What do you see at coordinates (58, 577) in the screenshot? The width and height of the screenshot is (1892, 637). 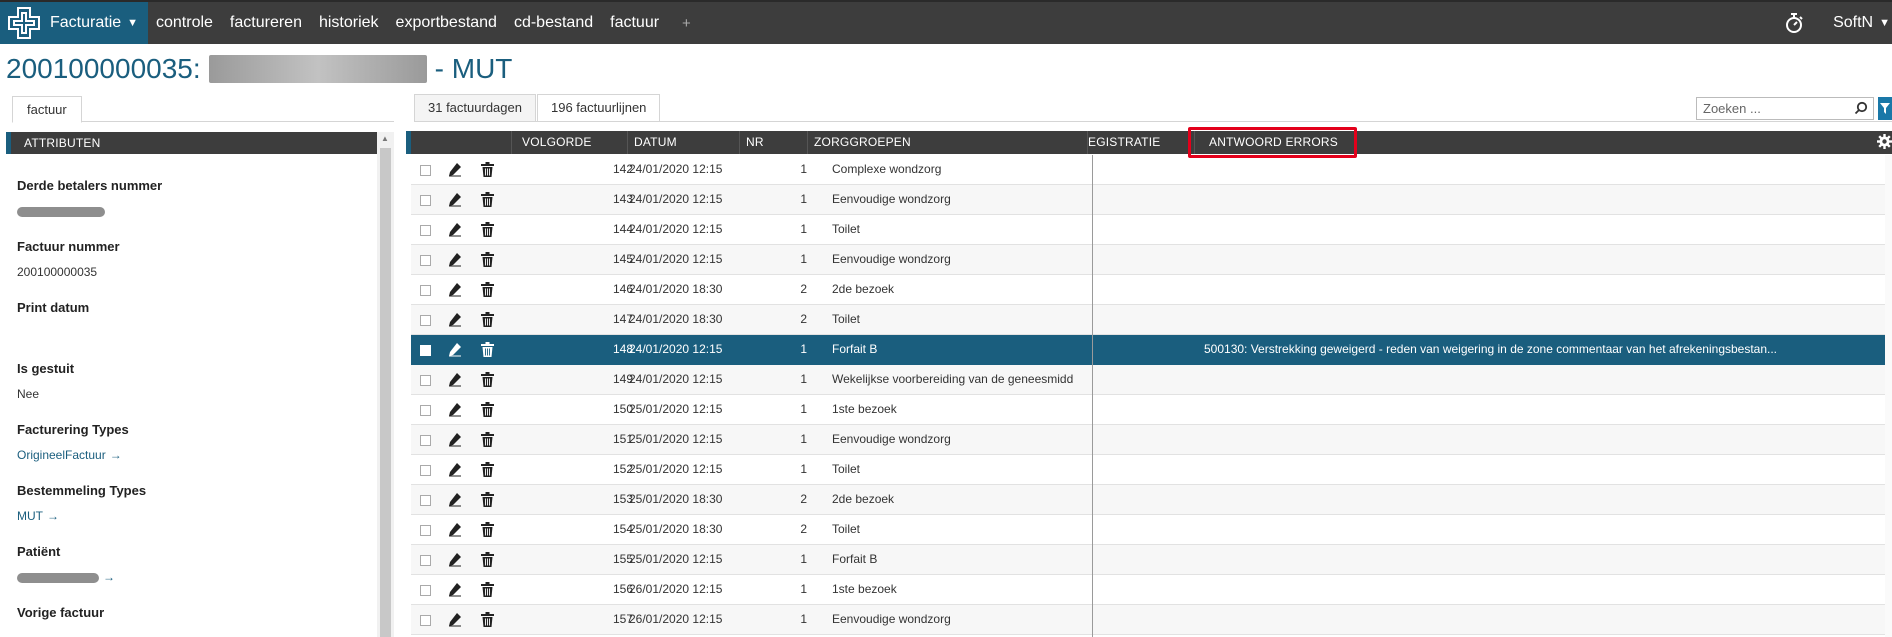 I see `redacted-value` at bounding box center [58, 577].